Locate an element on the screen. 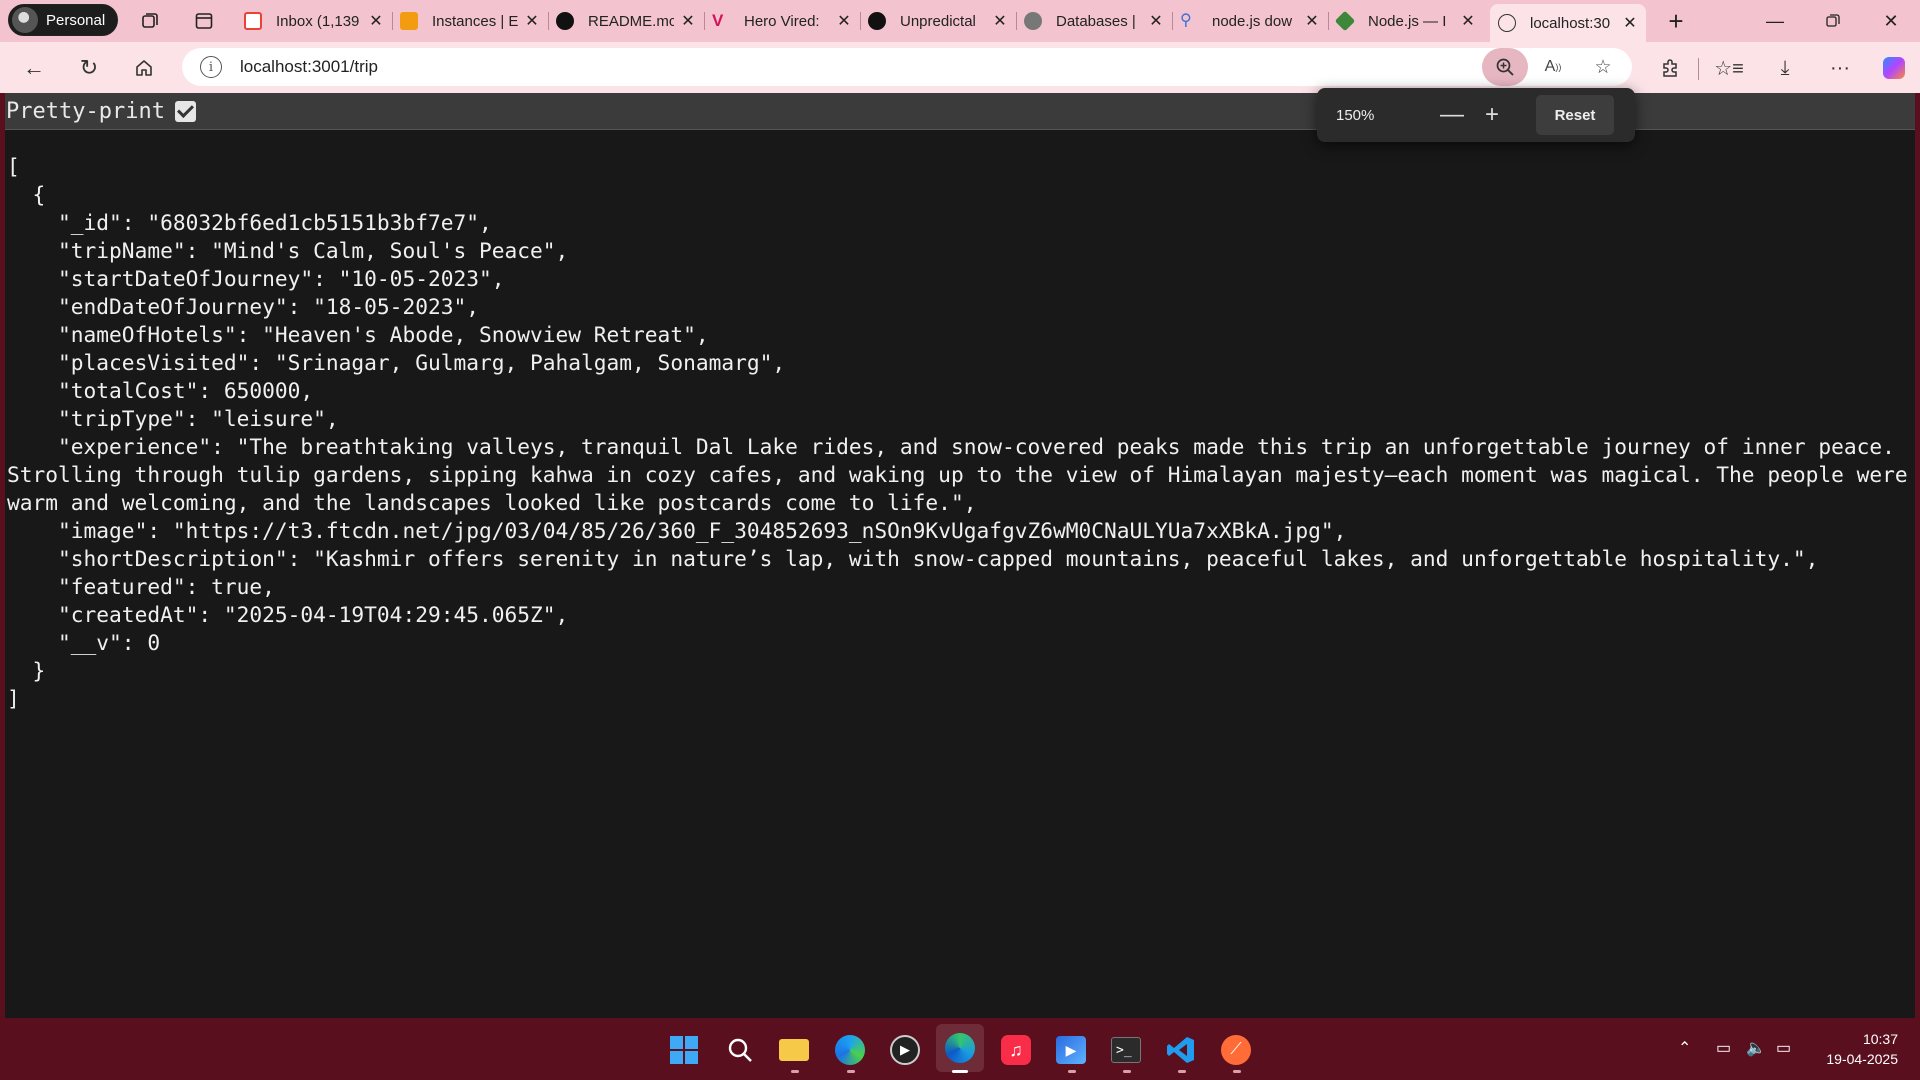 The image size is (1920, 1080). globe-icon is located at coordinates (1507, 23).